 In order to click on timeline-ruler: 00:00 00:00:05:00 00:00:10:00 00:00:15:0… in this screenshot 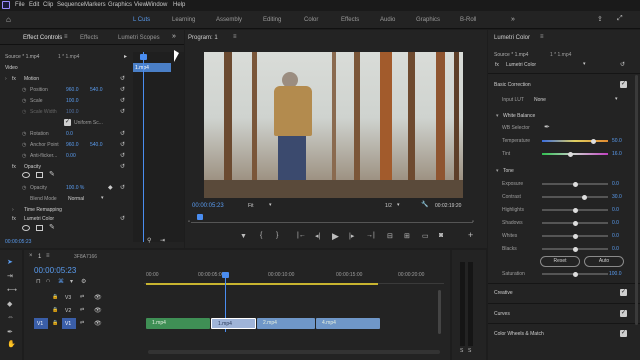, I will do `click(294, 277)`.